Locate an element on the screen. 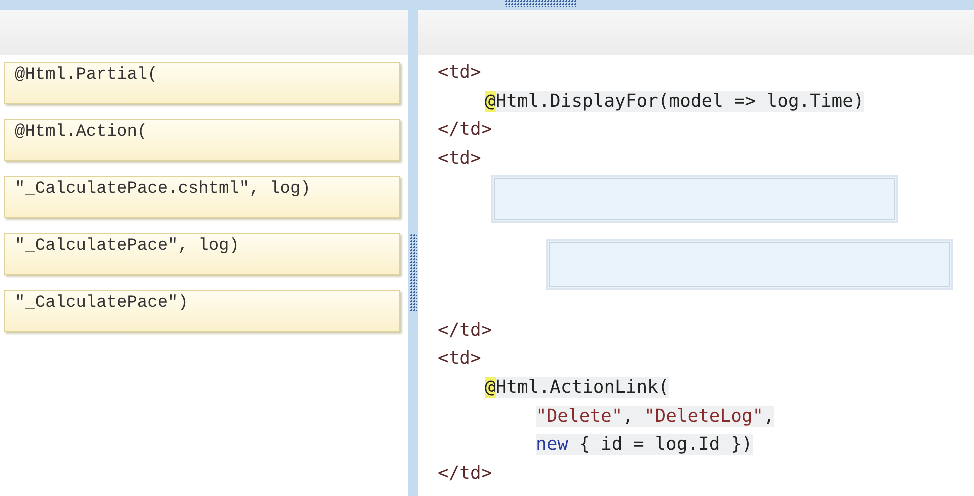  answer-choice: @Html.Partial( is located at coordinates (202, 83).